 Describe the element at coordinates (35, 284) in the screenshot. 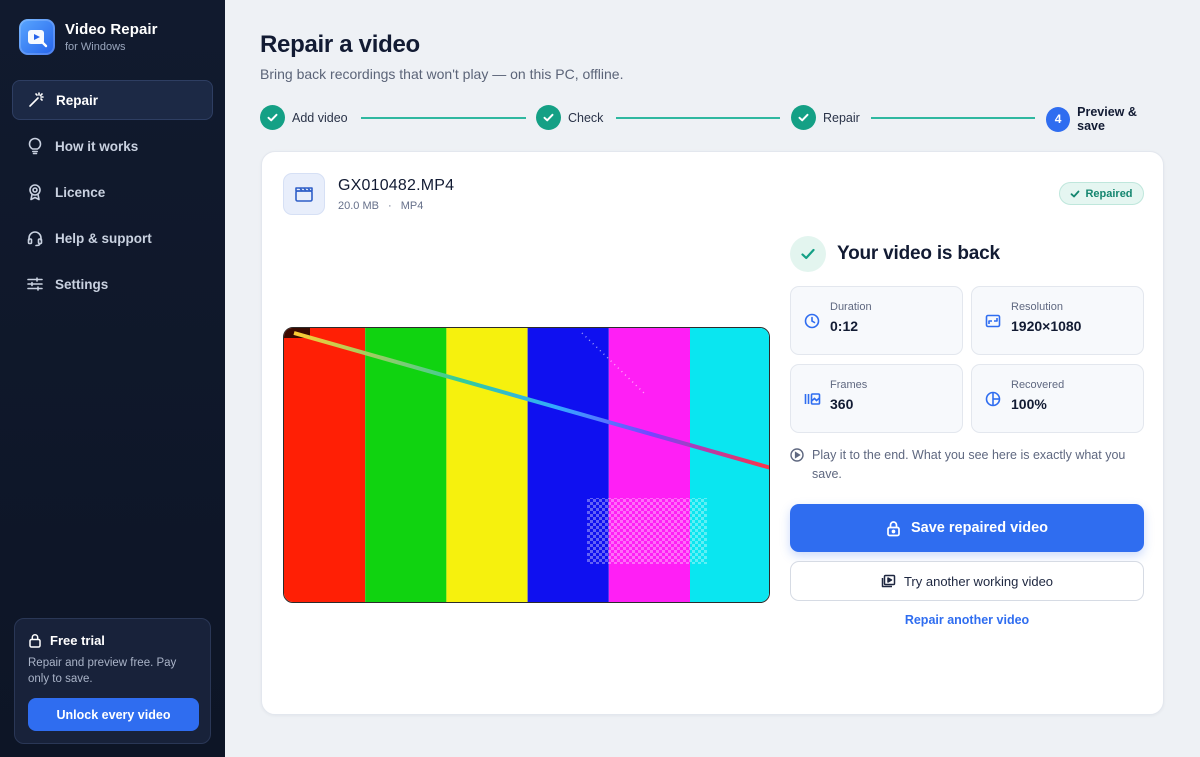

I see `sliders-icon` at that location.